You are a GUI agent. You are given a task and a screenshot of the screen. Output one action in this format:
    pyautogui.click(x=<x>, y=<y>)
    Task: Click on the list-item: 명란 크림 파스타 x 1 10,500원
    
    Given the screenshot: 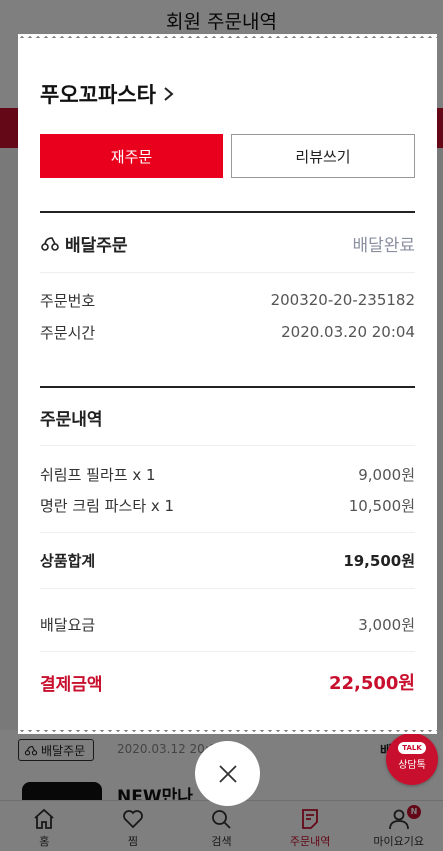 What is the action you would take?
    pyautogui.click(x=227, y=505)
    